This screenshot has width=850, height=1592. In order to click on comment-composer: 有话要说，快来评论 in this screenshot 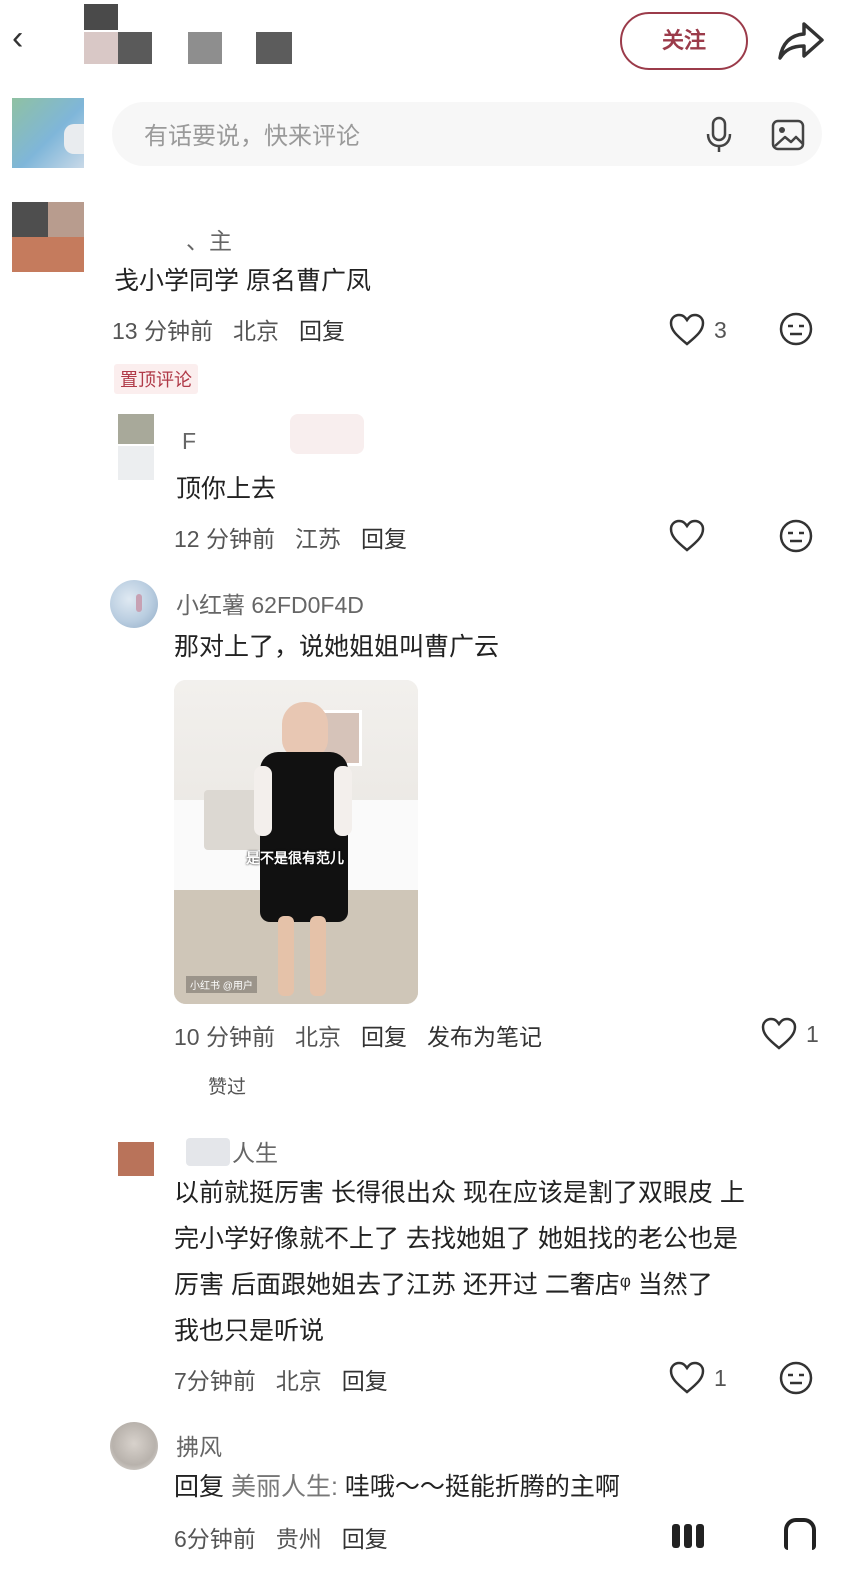, I will do `click(425, 138)`.